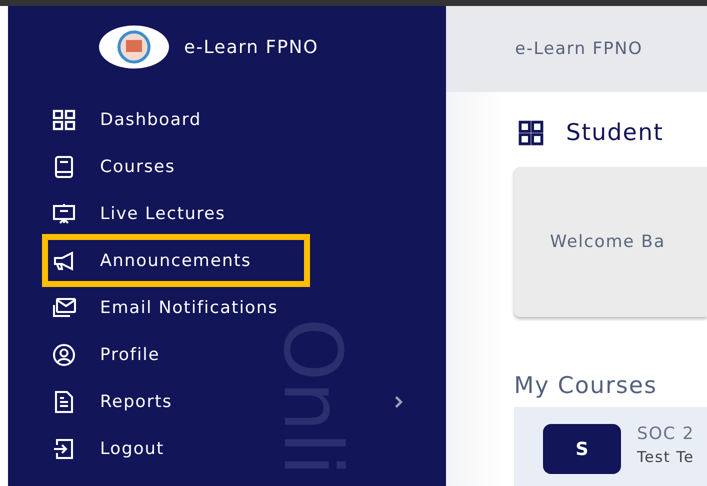  Describe the element at coordinates (586, 386) in the screenshot. I see `section-title: My Courses` at that location.